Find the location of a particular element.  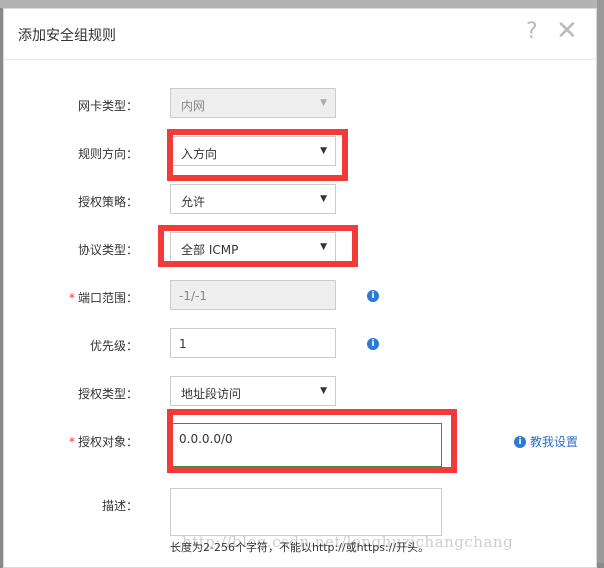

auth-object-label-text: 授权对象： is located at coordinates (107, 442).